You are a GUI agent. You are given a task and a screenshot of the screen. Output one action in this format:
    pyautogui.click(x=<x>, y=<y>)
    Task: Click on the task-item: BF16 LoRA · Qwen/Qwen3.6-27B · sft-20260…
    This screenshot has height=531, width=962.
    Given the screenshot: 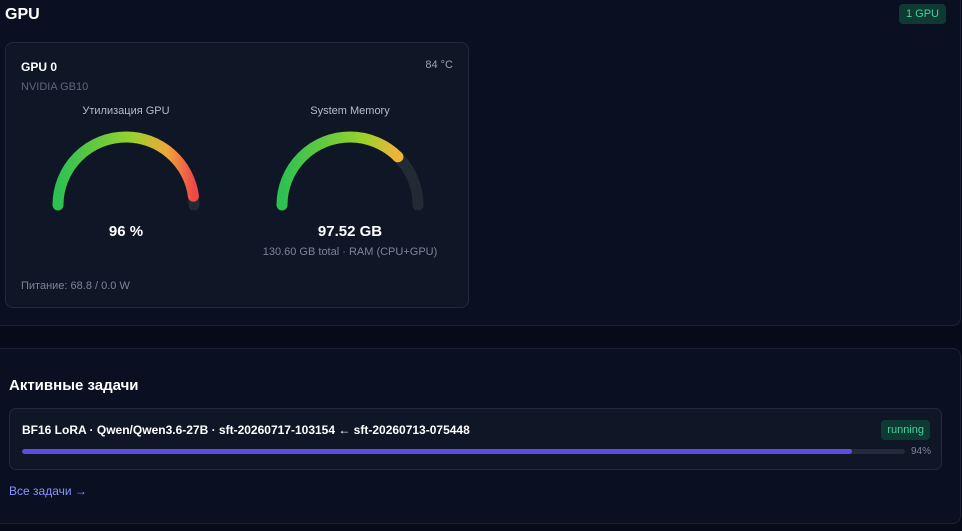 What is the action you would take?
    pyautogui.click(x=475, y=439)
    